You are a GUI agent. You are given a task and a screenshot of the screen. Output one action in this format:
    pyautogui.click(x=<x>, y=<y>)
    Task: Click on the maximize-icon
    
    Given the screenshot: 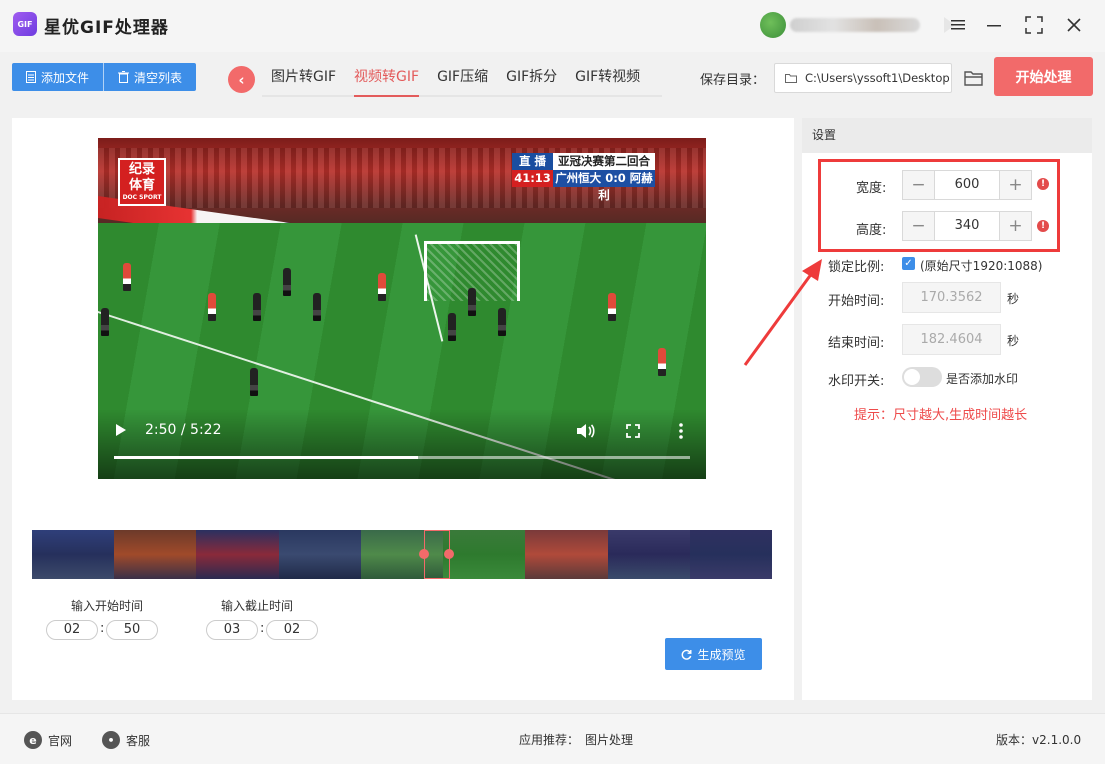 What is the action you would take?
    pyautogui.click(x=1034, y=25)
    